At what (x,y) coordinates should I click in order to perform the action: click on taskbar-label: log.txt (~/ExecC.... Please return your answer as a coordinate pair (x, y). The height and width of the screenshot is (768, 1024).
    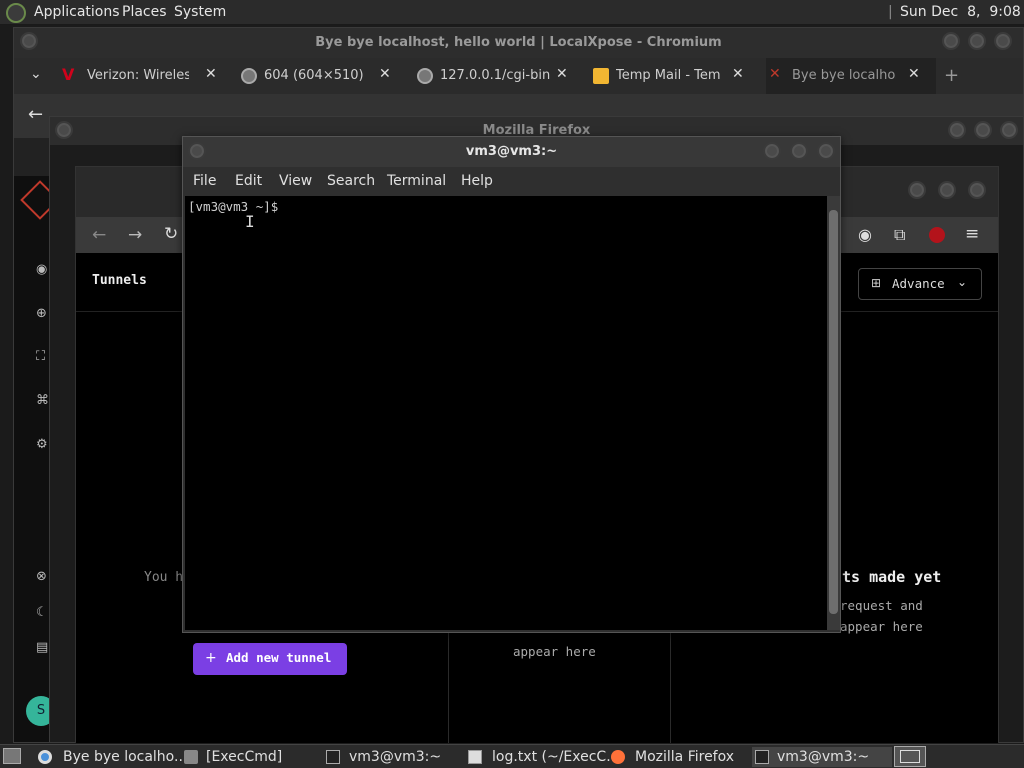
    Looking at the image, I should click on (556, 757).